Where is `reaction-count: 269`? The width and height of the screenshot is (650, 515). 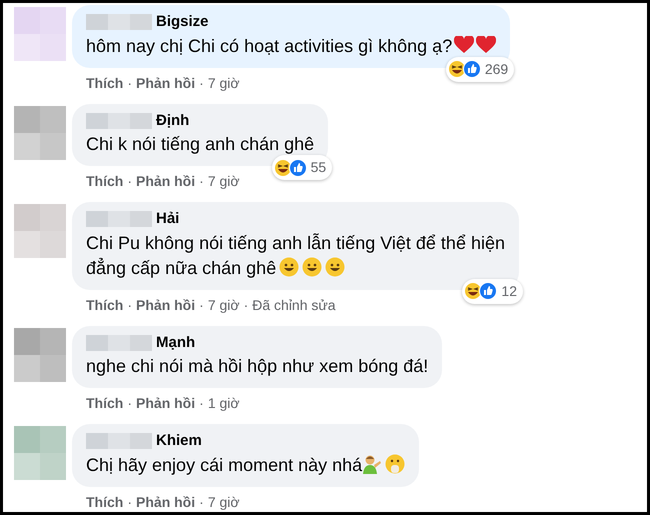 reaction-count: 269 is located at coordinates (496, 69).